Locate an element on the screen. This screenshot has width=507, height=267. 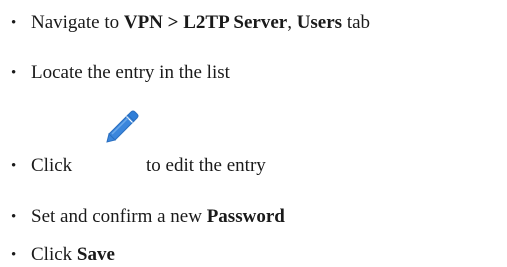
step-locate: • Locate the entry in the list is located at coordinates (120, 73).